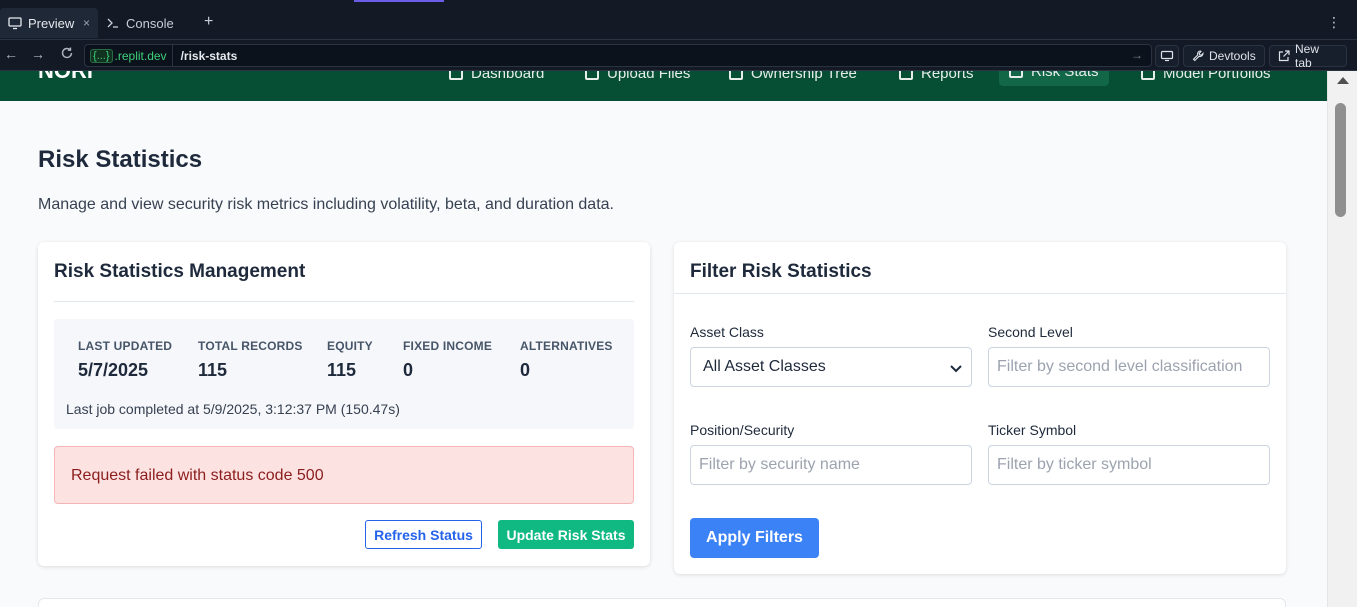  Describe the element at coordinates (209, 55) in the screenshot. I see `url-path: /risk-stats` at that location.